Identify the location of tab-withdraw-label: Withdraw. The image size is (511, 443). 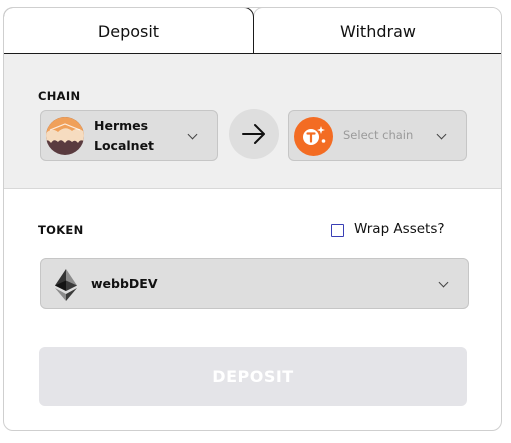
(378, 31).